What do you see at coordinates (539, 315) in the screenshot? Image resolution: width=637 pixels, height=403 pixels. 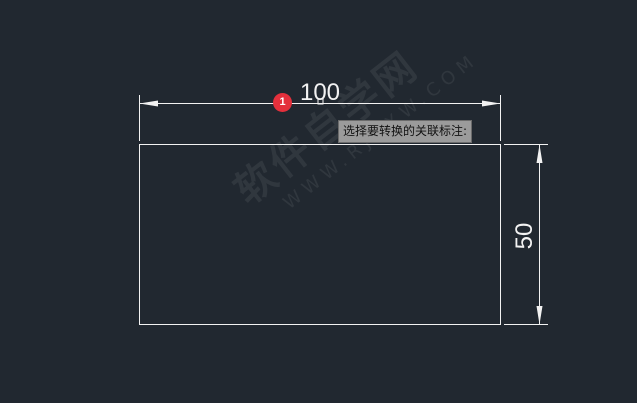 I see `vertical-arrow-bottom` at bounding box center [539, 315].